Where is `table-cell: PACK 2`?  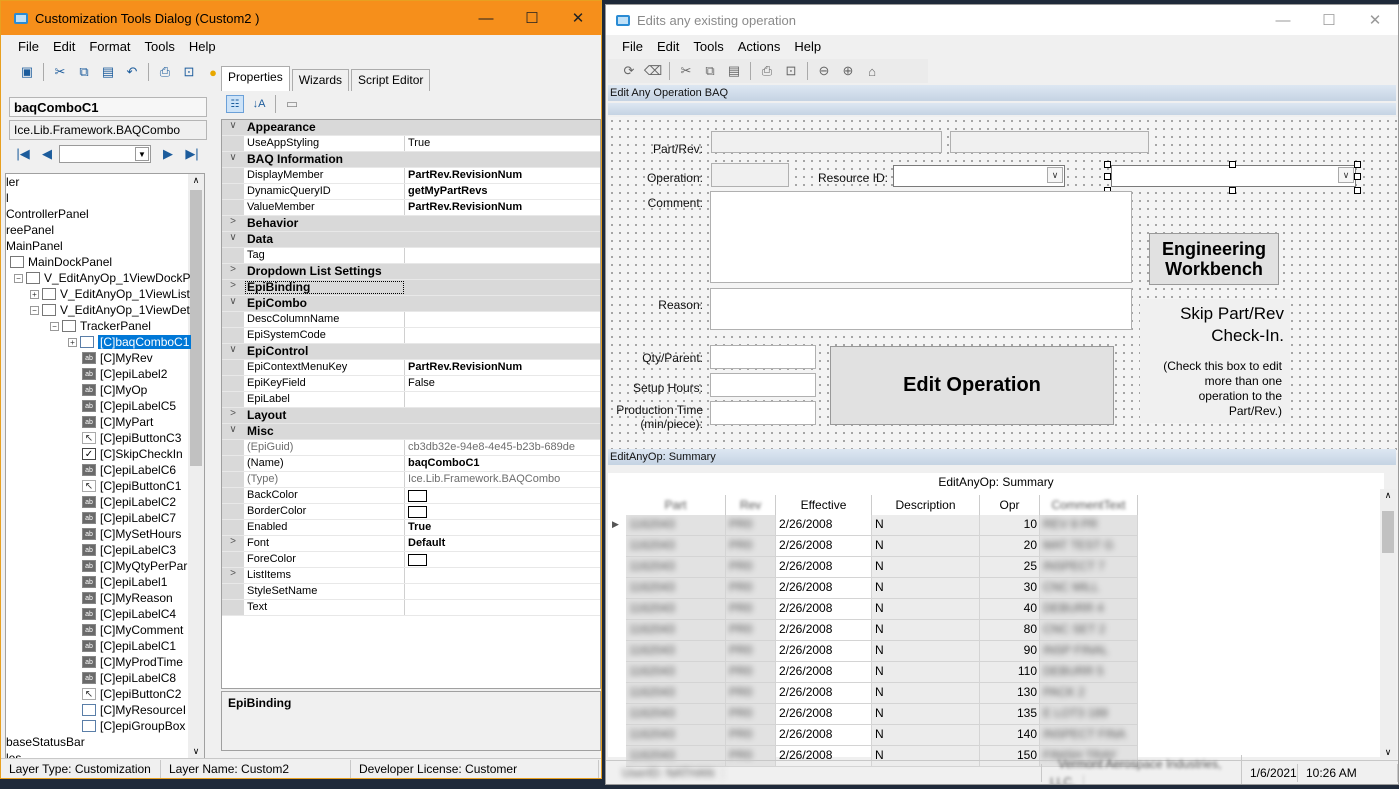 table-cell: PACK 2 is located at coordinates (1089, 693).